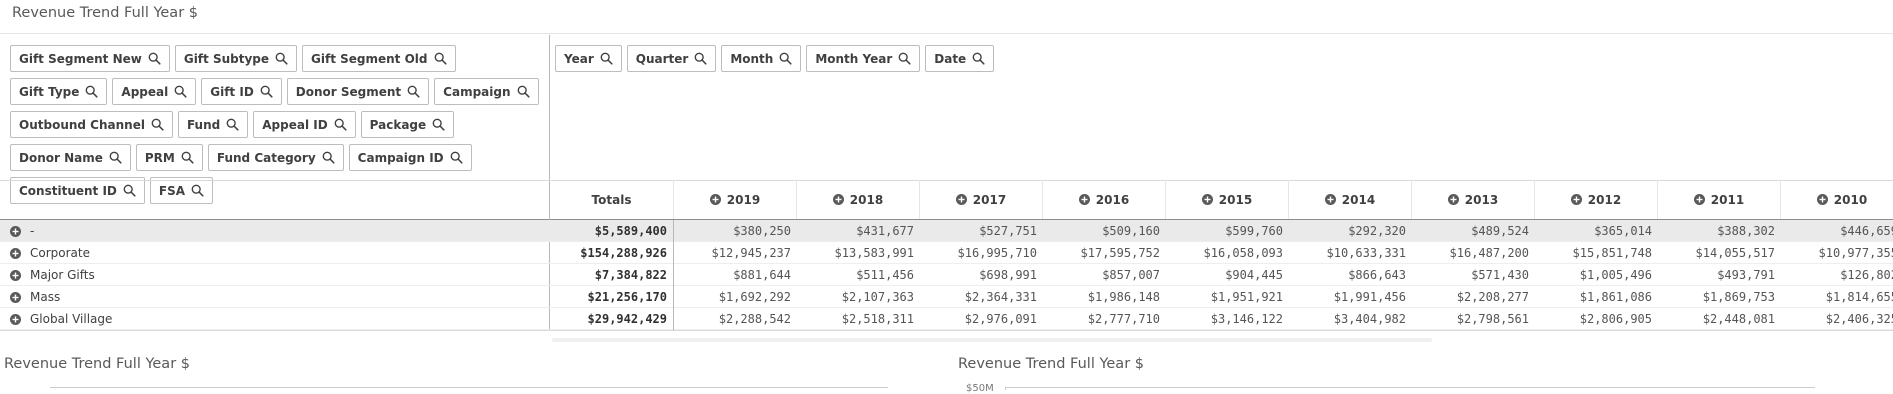 The height and width of the screenshot is (394, 1893). I want to click on chip-label: Month Year, so click(854, 58).